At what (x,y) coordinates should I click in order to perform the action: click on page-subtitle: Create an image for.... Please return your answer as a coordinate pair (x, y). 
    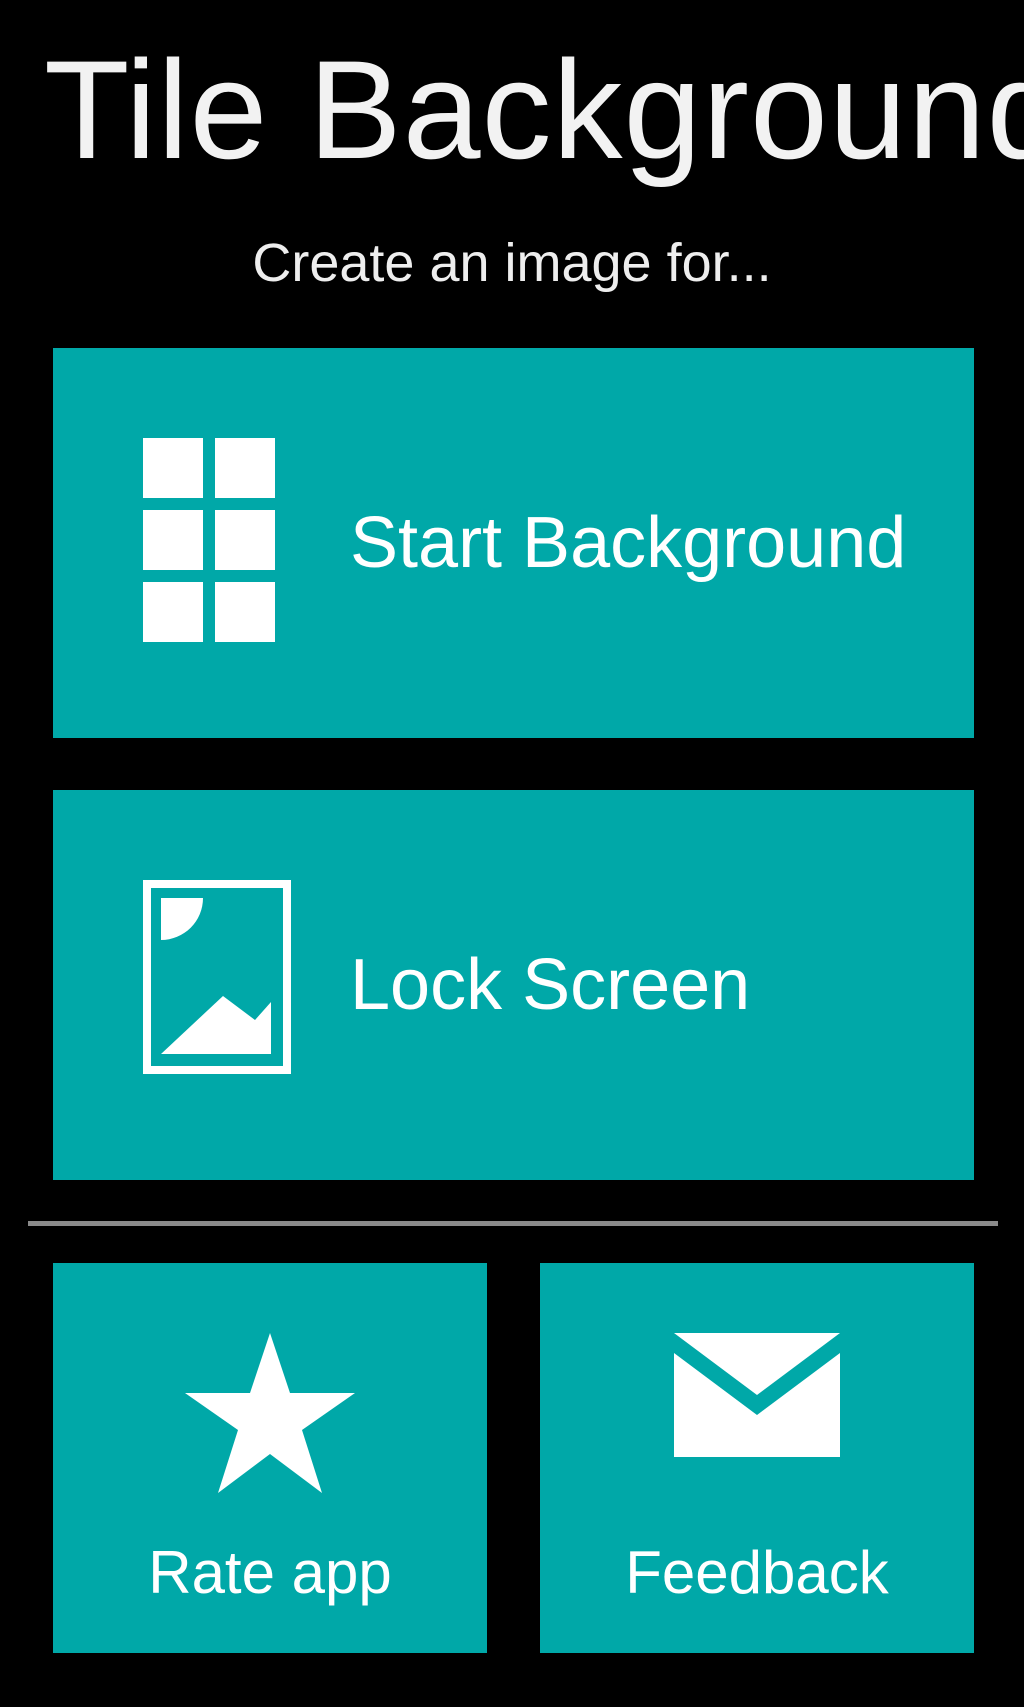
    Looking at the image, I should click on (512, 263).